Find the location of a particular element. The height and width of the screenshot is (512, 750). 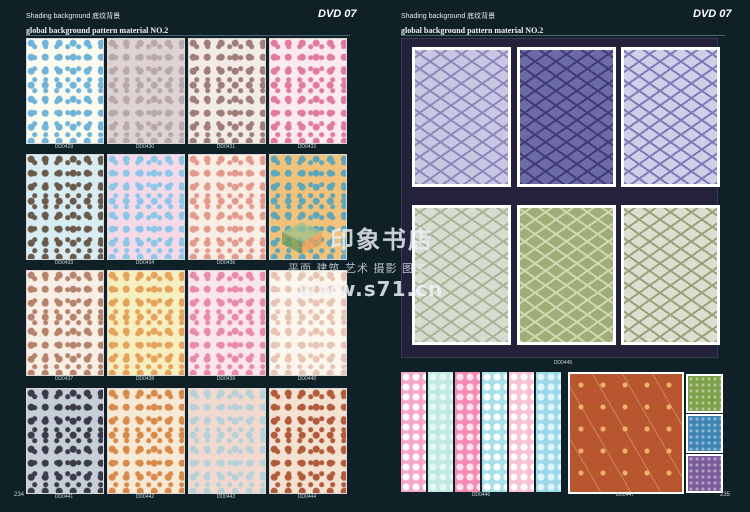

tile-code: DD0438 is located at coordinates (145, 379).